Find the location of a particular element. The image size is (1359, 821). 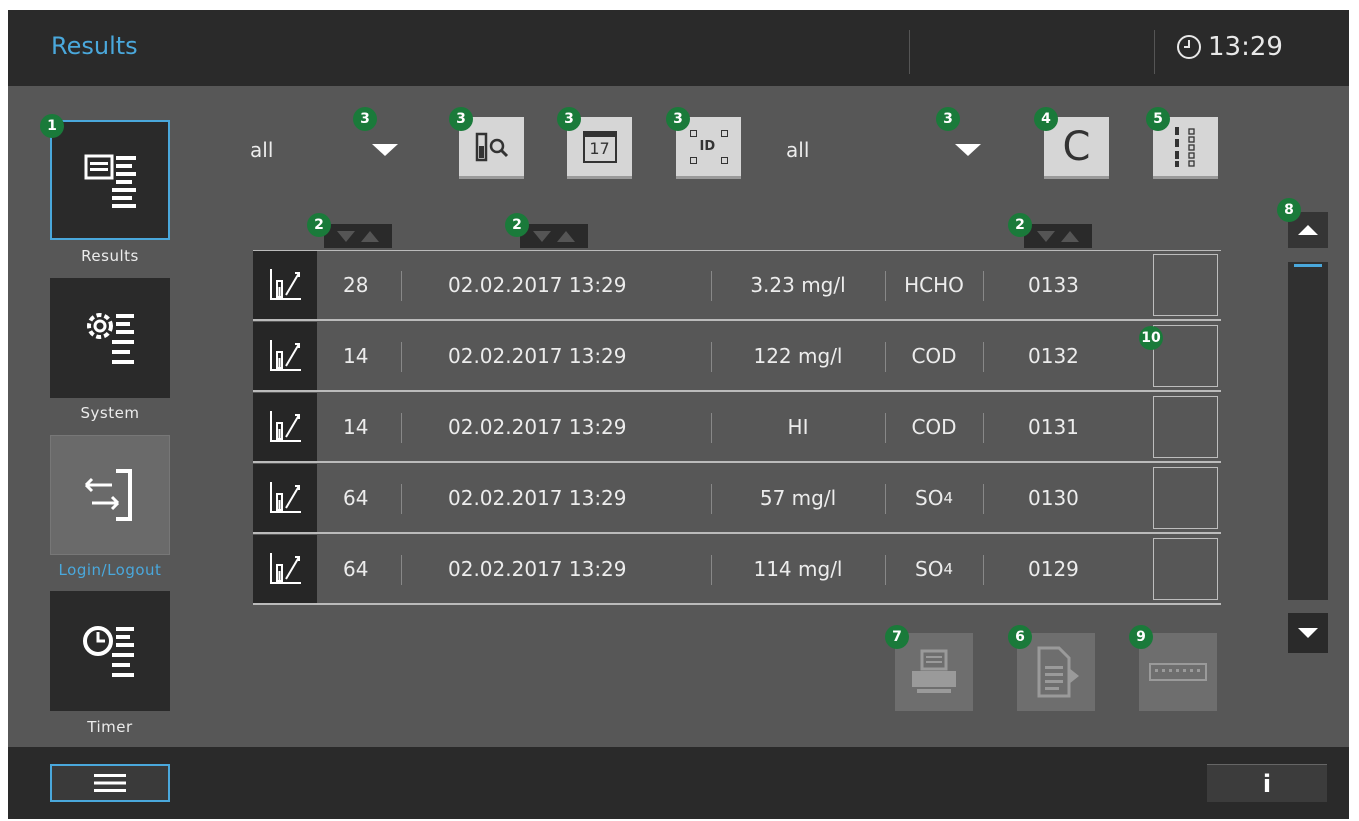

cell-id: 0129 is located at coordinates (1053, 569).